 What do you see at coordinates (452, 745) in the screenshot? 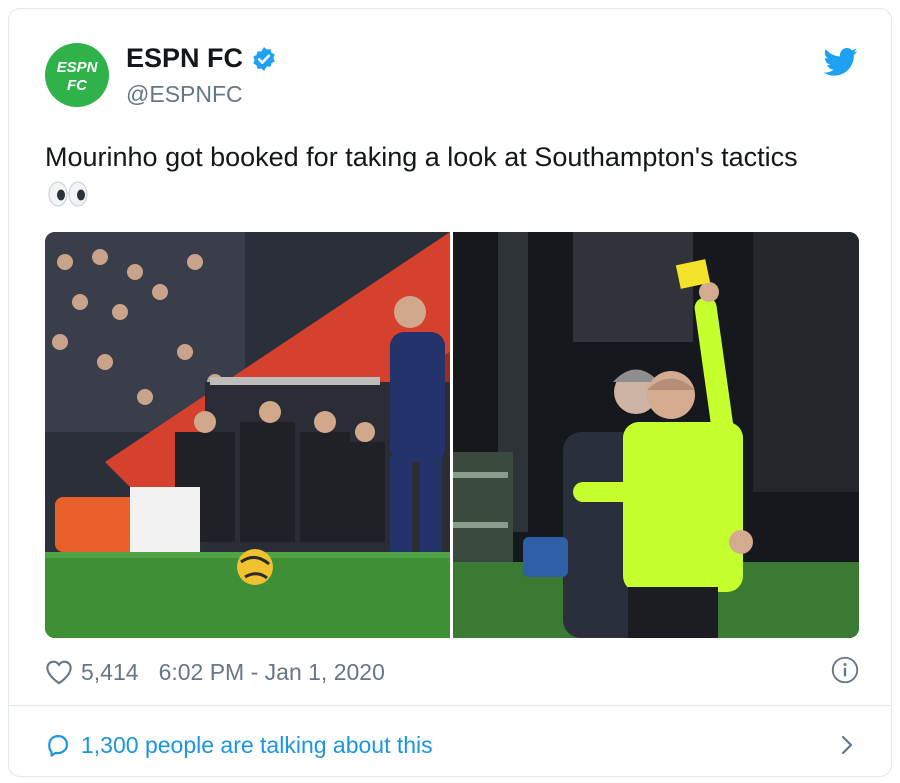
I see `conversation-link: 1,300 people are talking about this` at bounding box center [452, 745].